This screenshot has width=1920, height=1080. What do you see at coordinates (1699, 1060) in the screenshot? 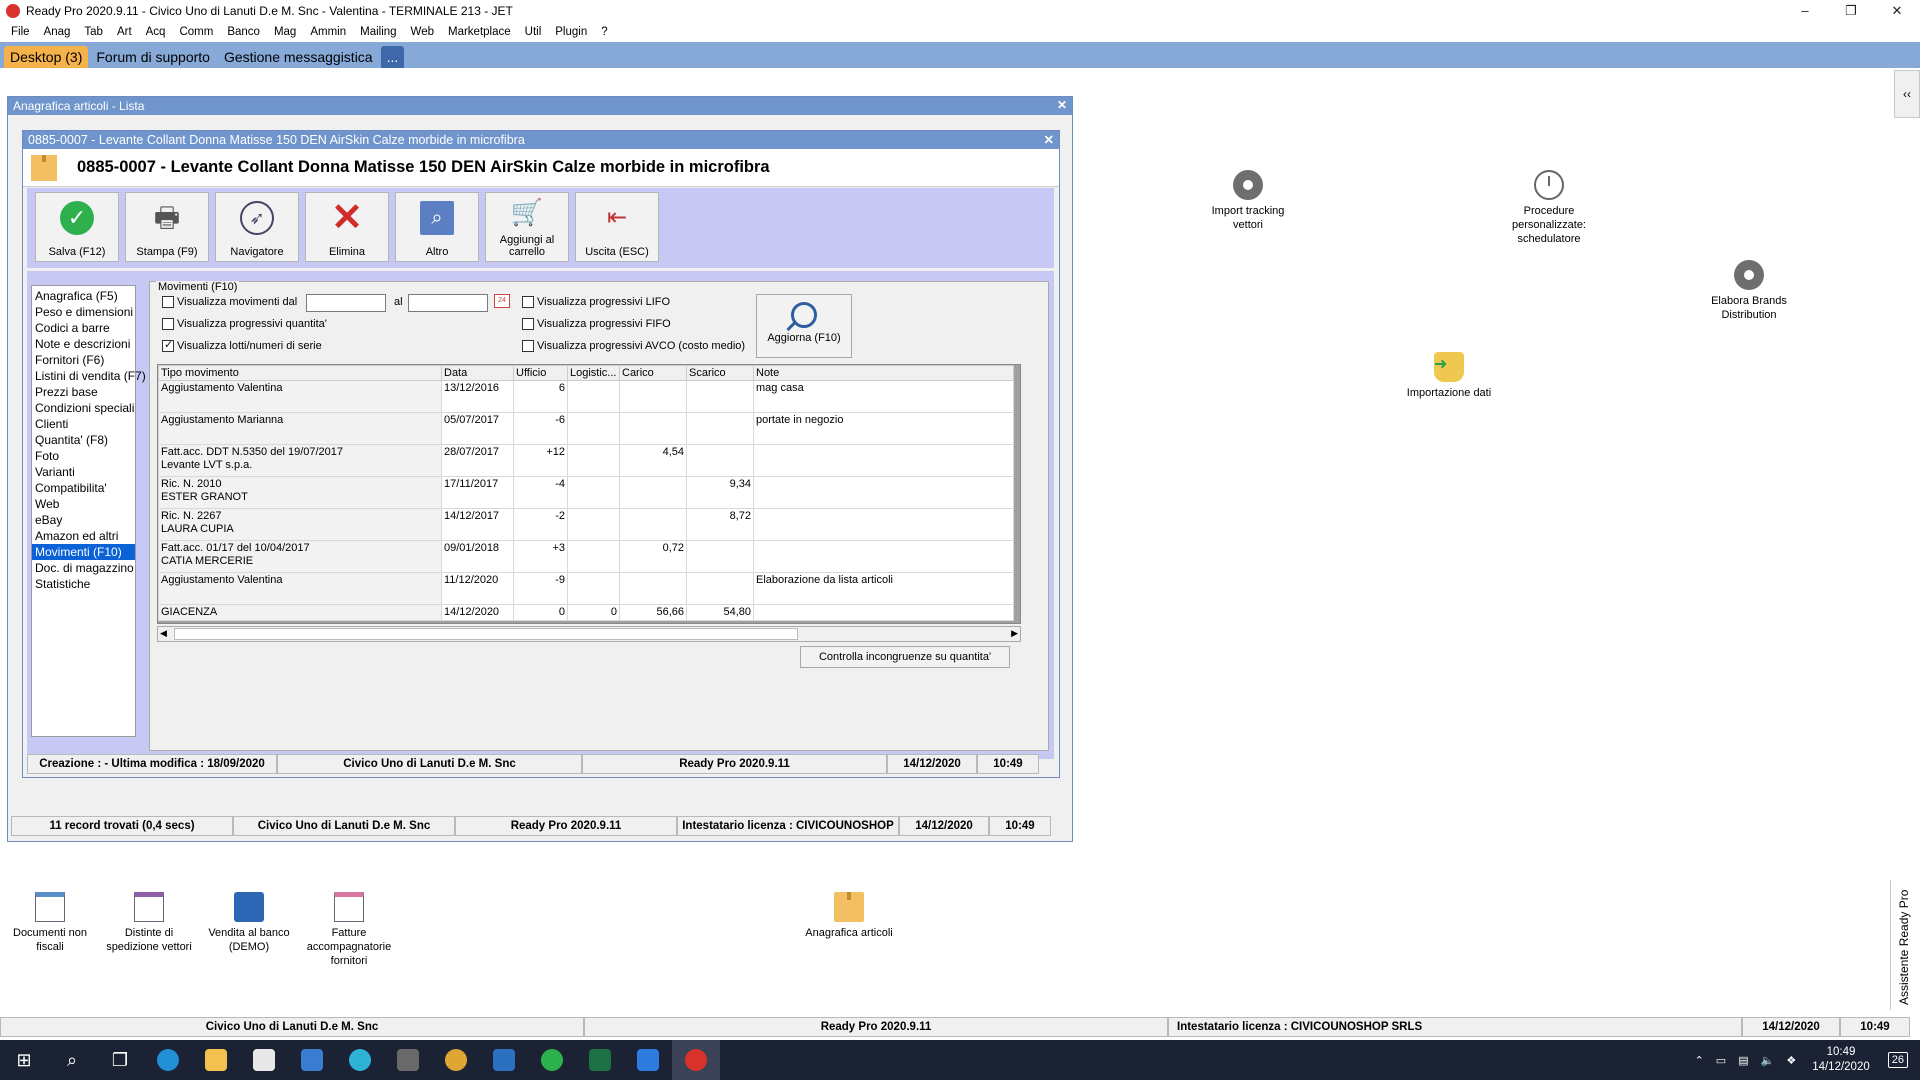
I see `tray-chevron-icon: ⌃` at bounding box center [1699, 1060].